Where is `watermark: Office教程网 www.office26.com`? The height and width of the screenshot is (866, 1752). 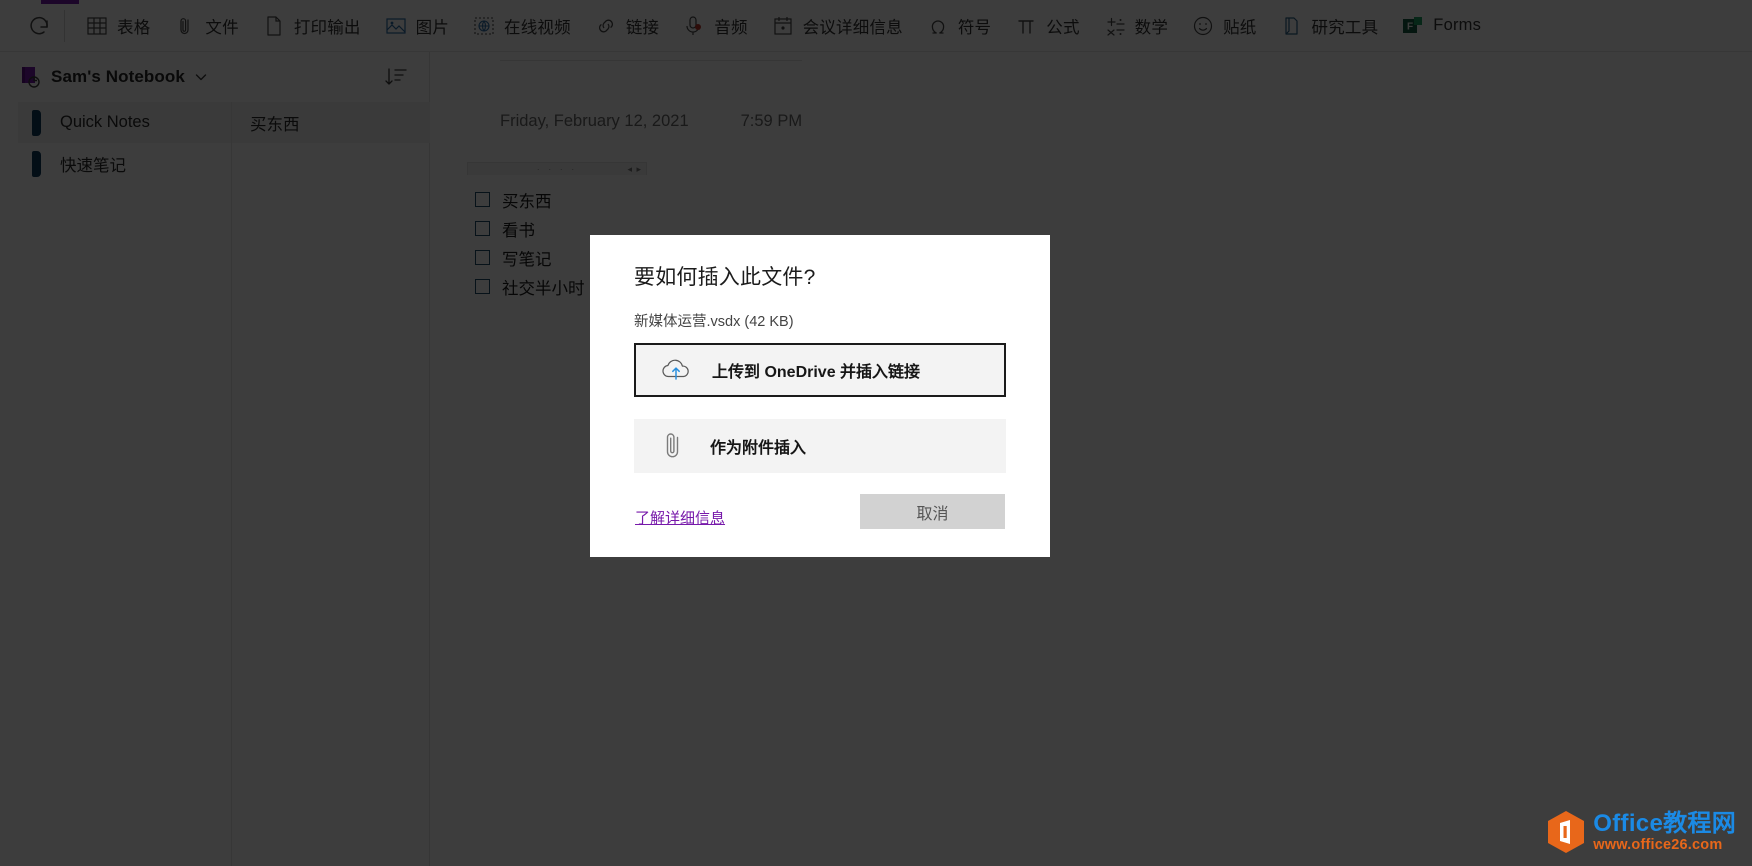 watermark: Office教程网 www.office26.com is located at coordinates (1641, 832).